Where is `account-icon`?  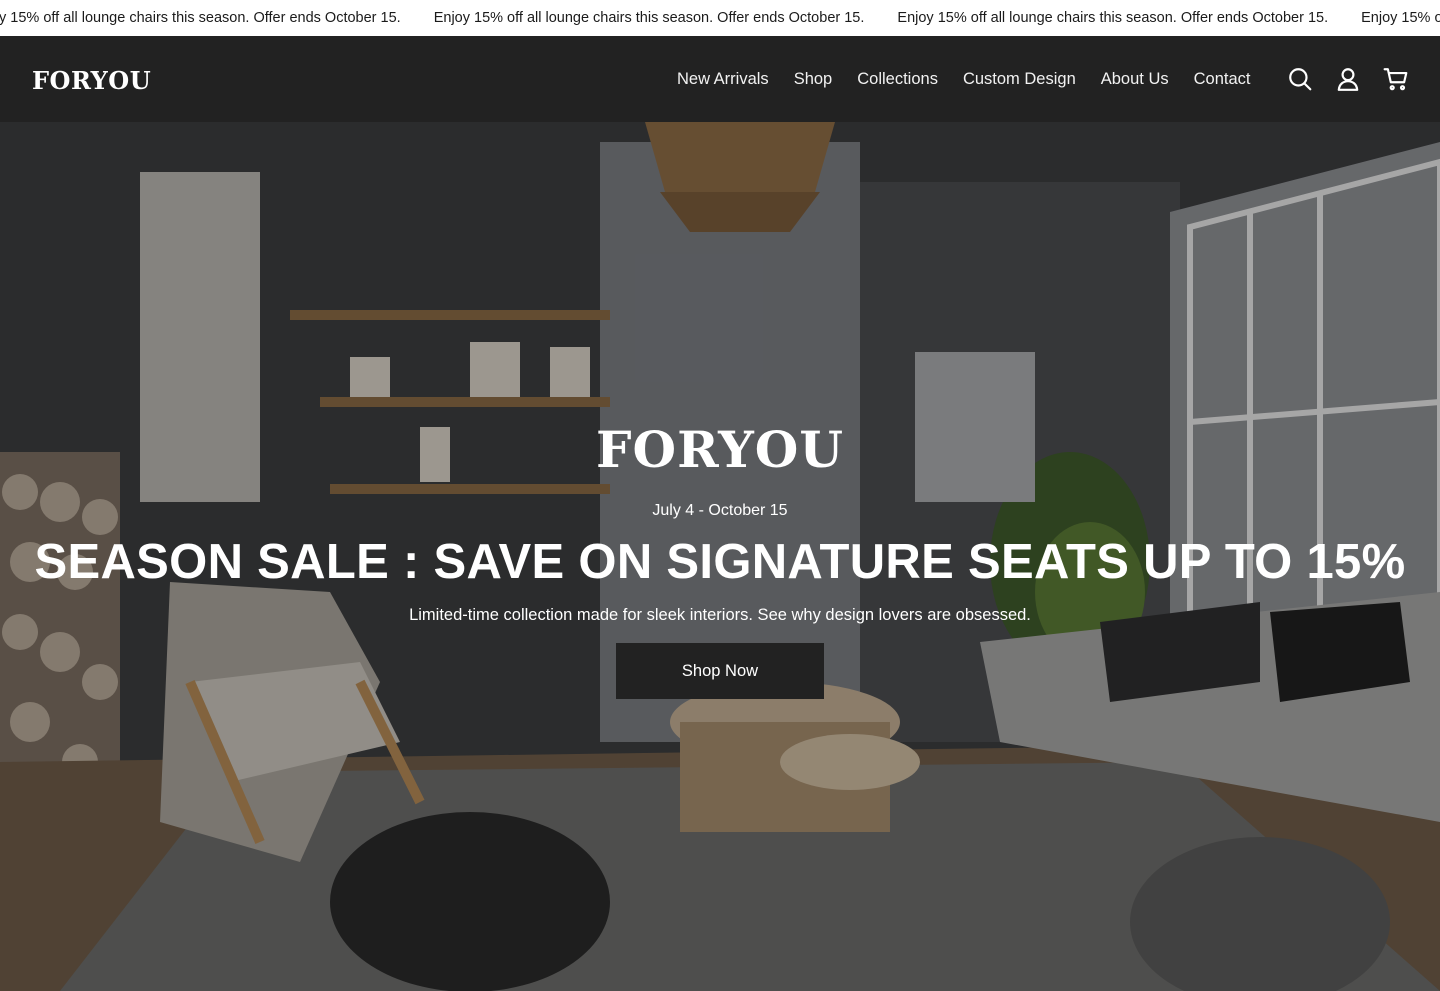 account-icon is located at coordinates (1348, 79).